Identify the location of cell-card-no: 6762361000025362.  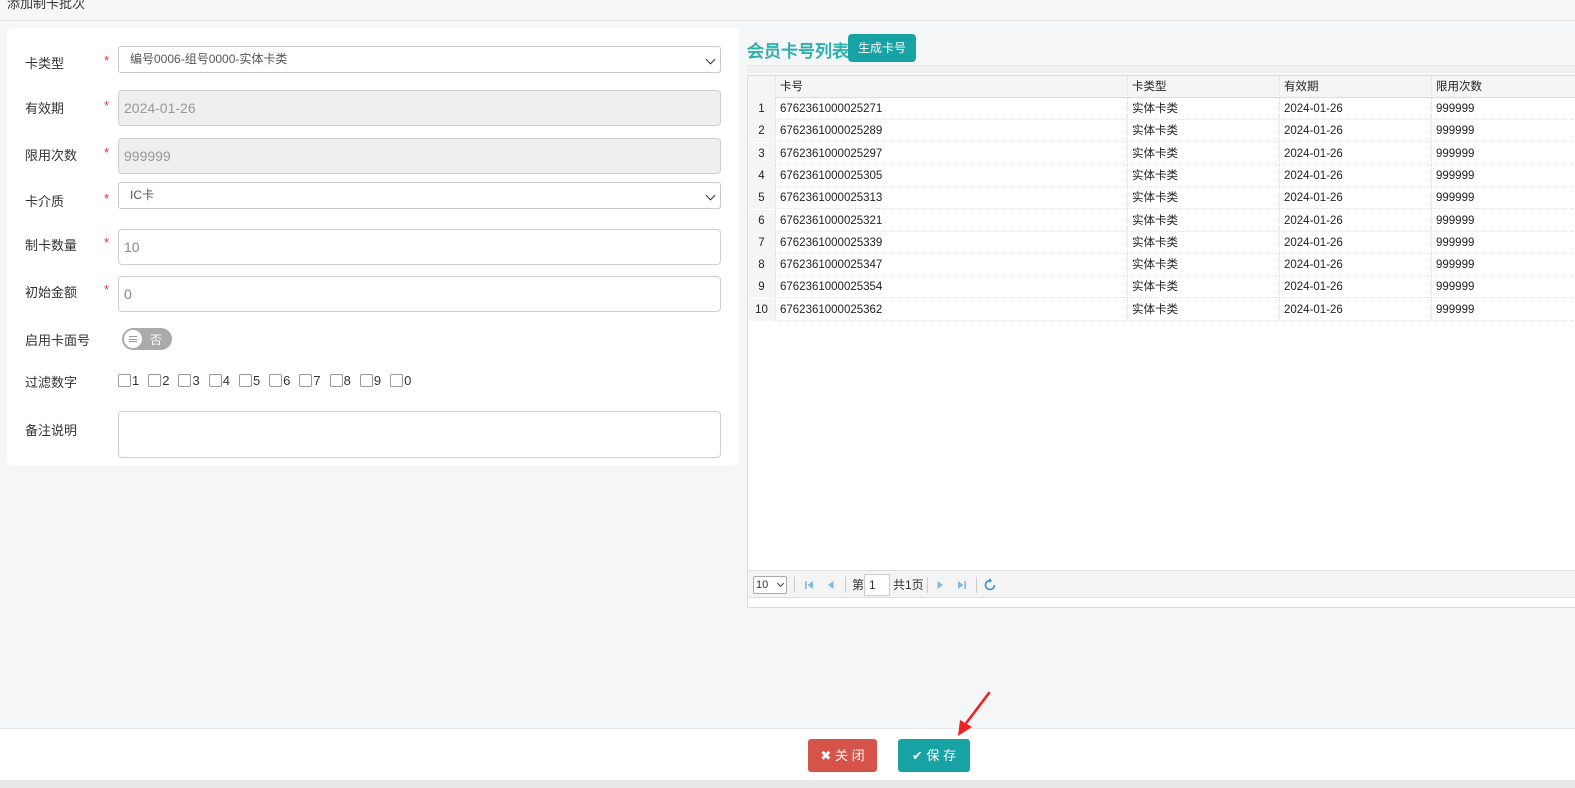
(952, 309).